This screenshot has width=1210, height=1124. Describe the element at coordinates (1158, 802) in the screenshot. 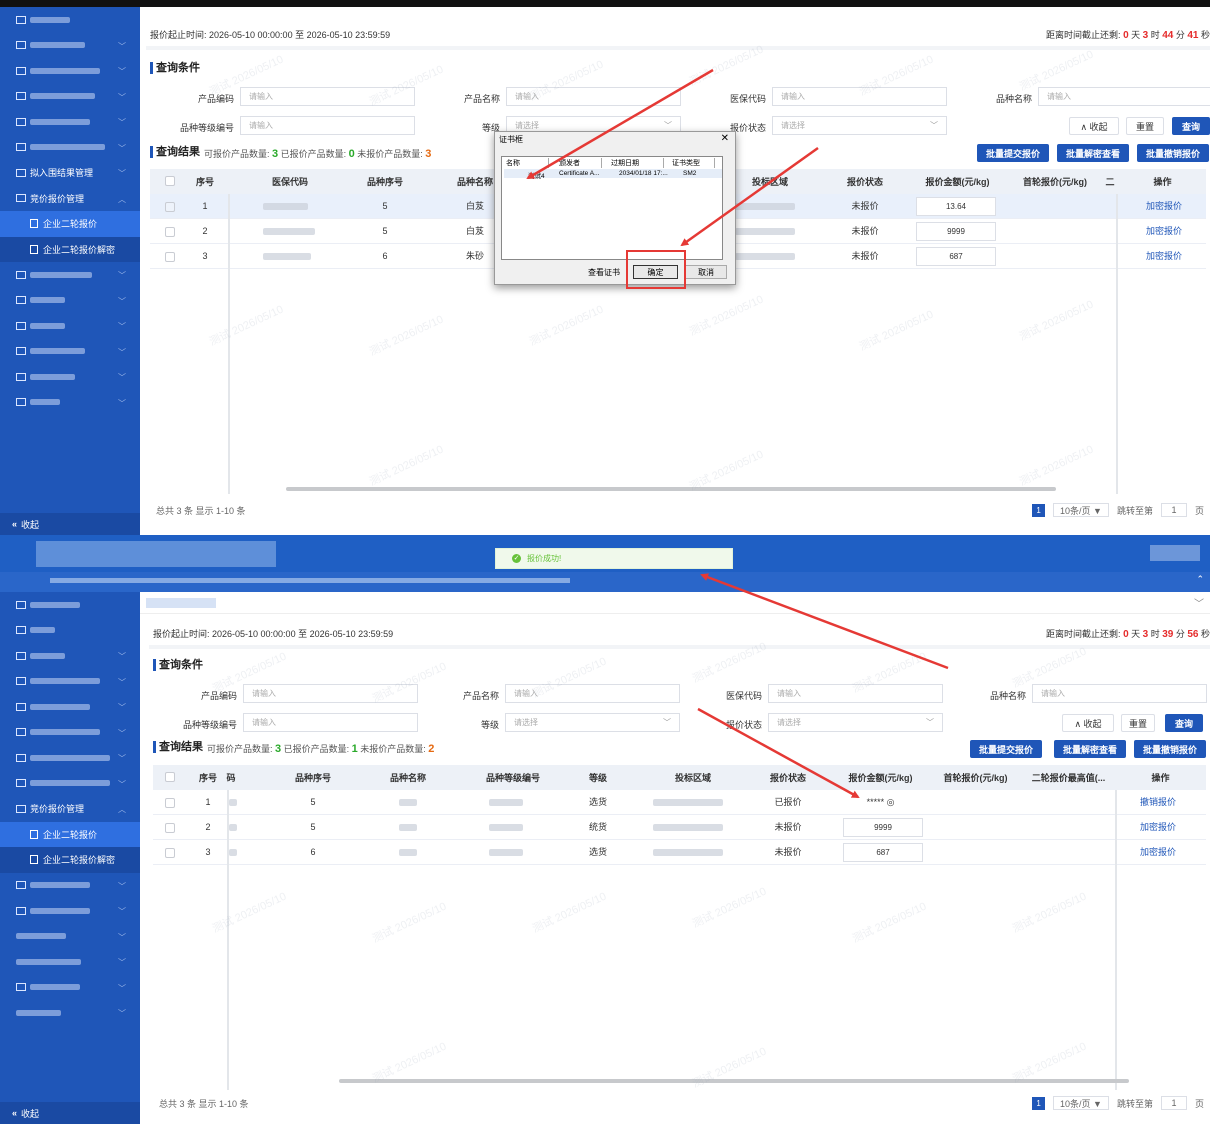

I see `revoke-quote-link: 撤销报价` at that location.